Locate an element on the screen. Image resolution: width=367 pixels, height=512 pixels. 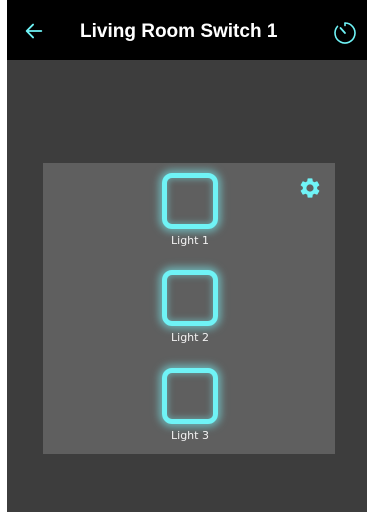
settings-button is located at coordinates (310, 188).